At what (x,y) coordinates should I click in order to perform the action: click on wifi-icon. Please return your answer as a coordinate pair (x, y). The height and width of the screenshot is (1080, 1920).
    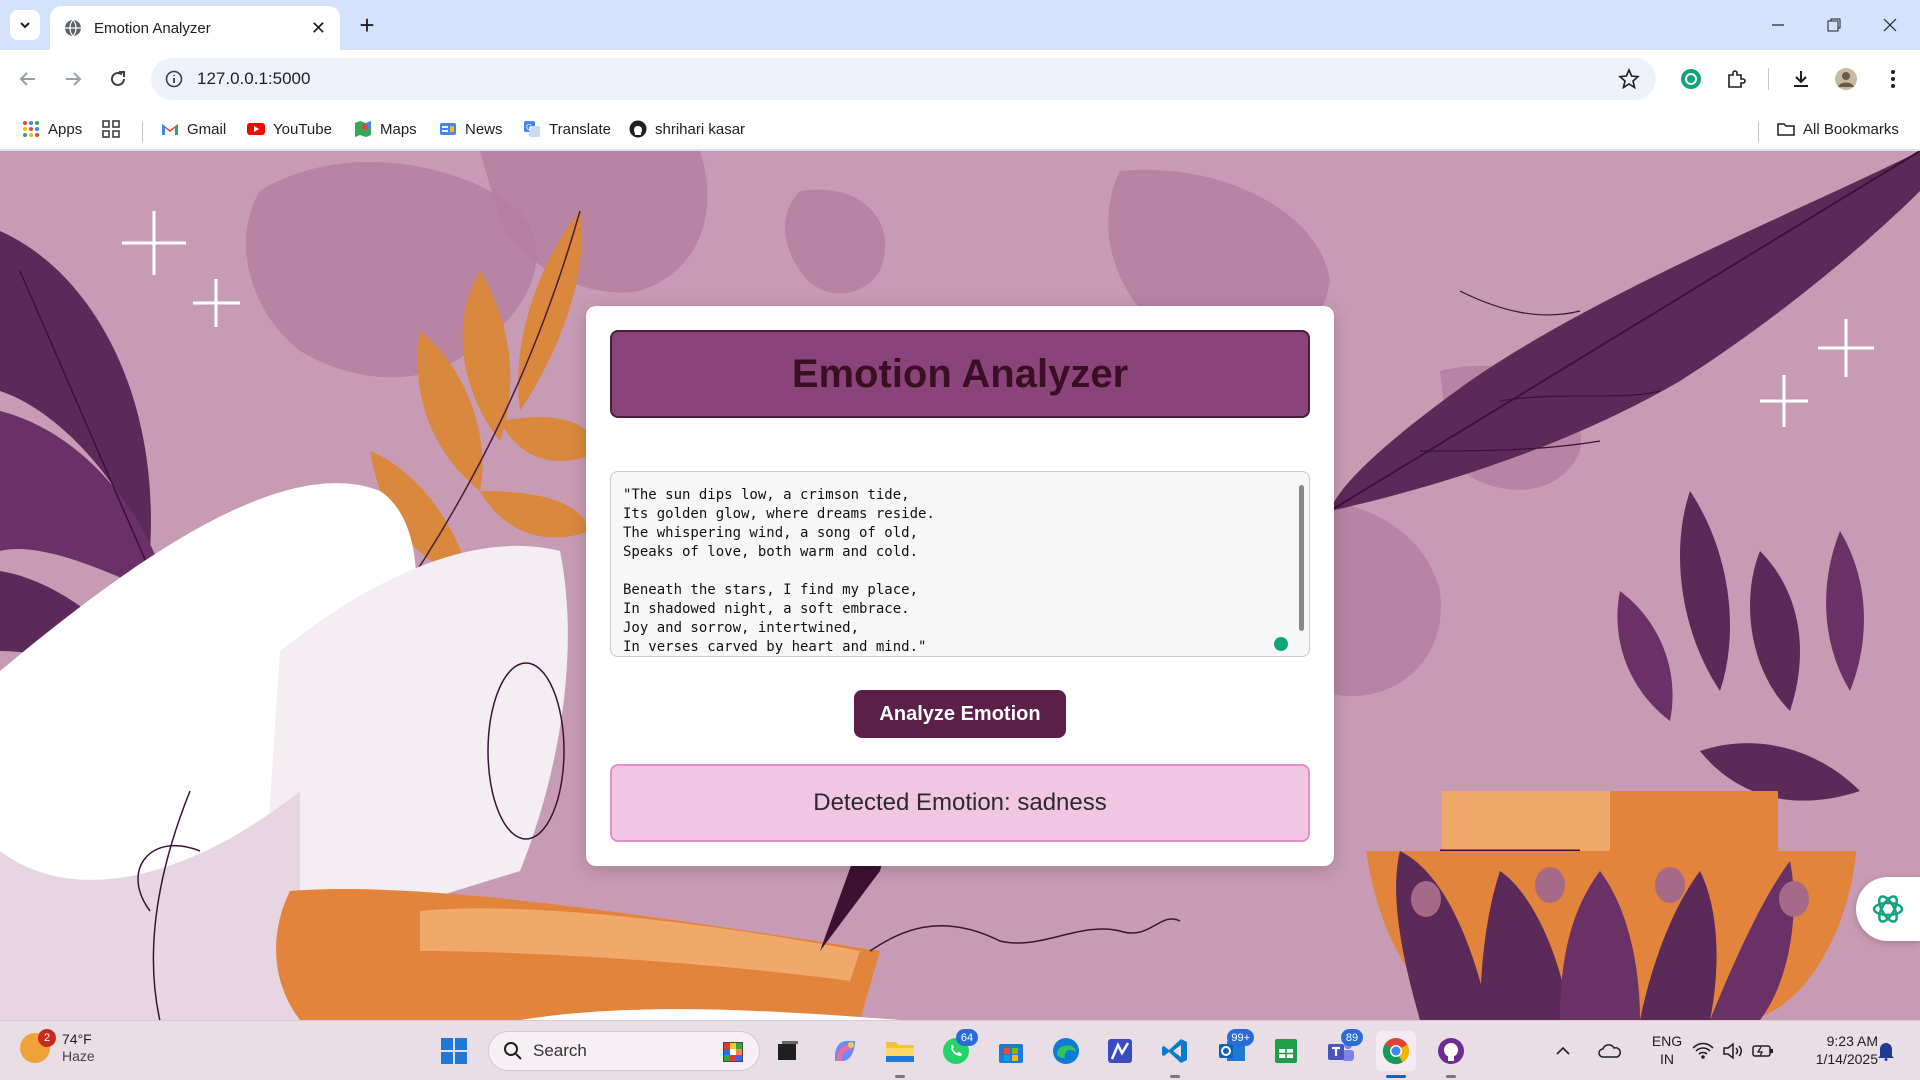
    Looking at the image, I should click on (1703, 1050).